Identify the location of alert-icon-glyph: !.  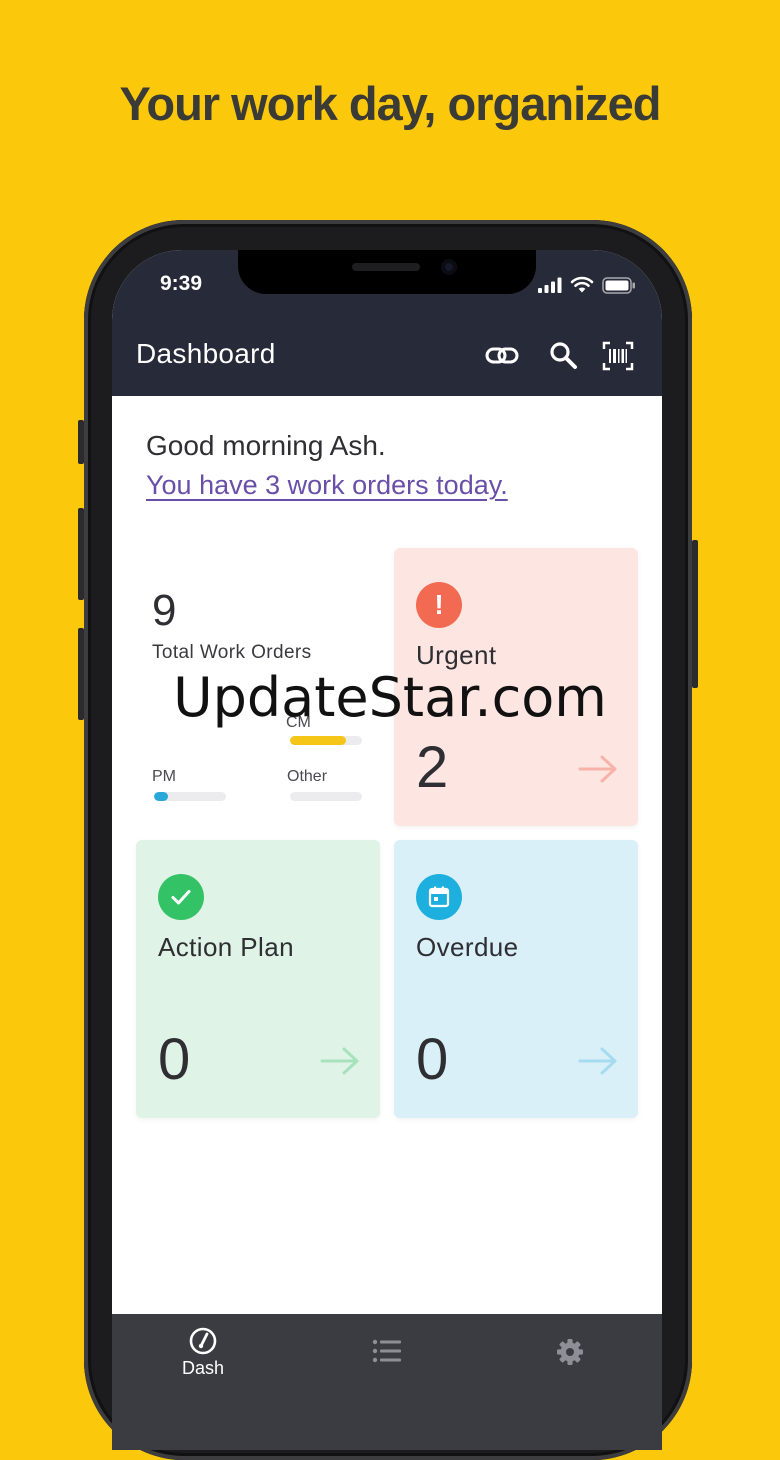
(439, 604).